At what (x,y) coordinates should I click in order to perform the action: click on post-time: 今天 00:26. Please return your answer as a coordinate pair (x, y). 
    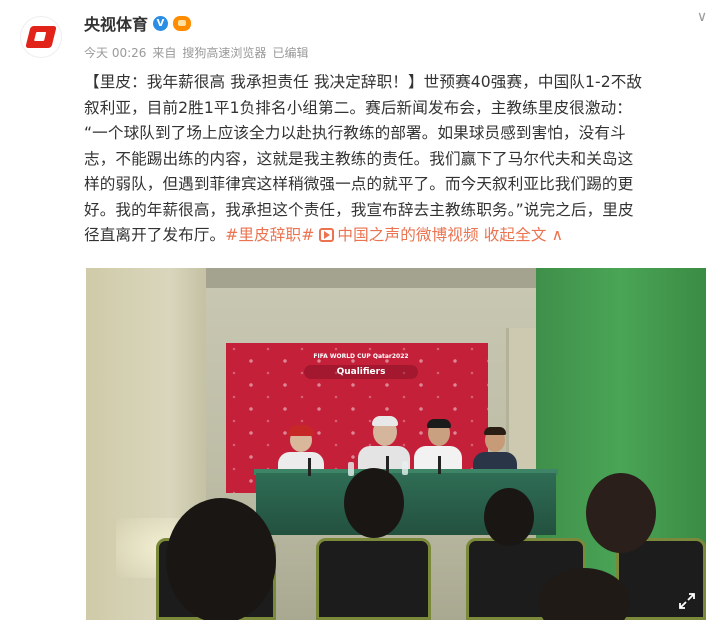
    Looking at the image, I should click on (115, 52).